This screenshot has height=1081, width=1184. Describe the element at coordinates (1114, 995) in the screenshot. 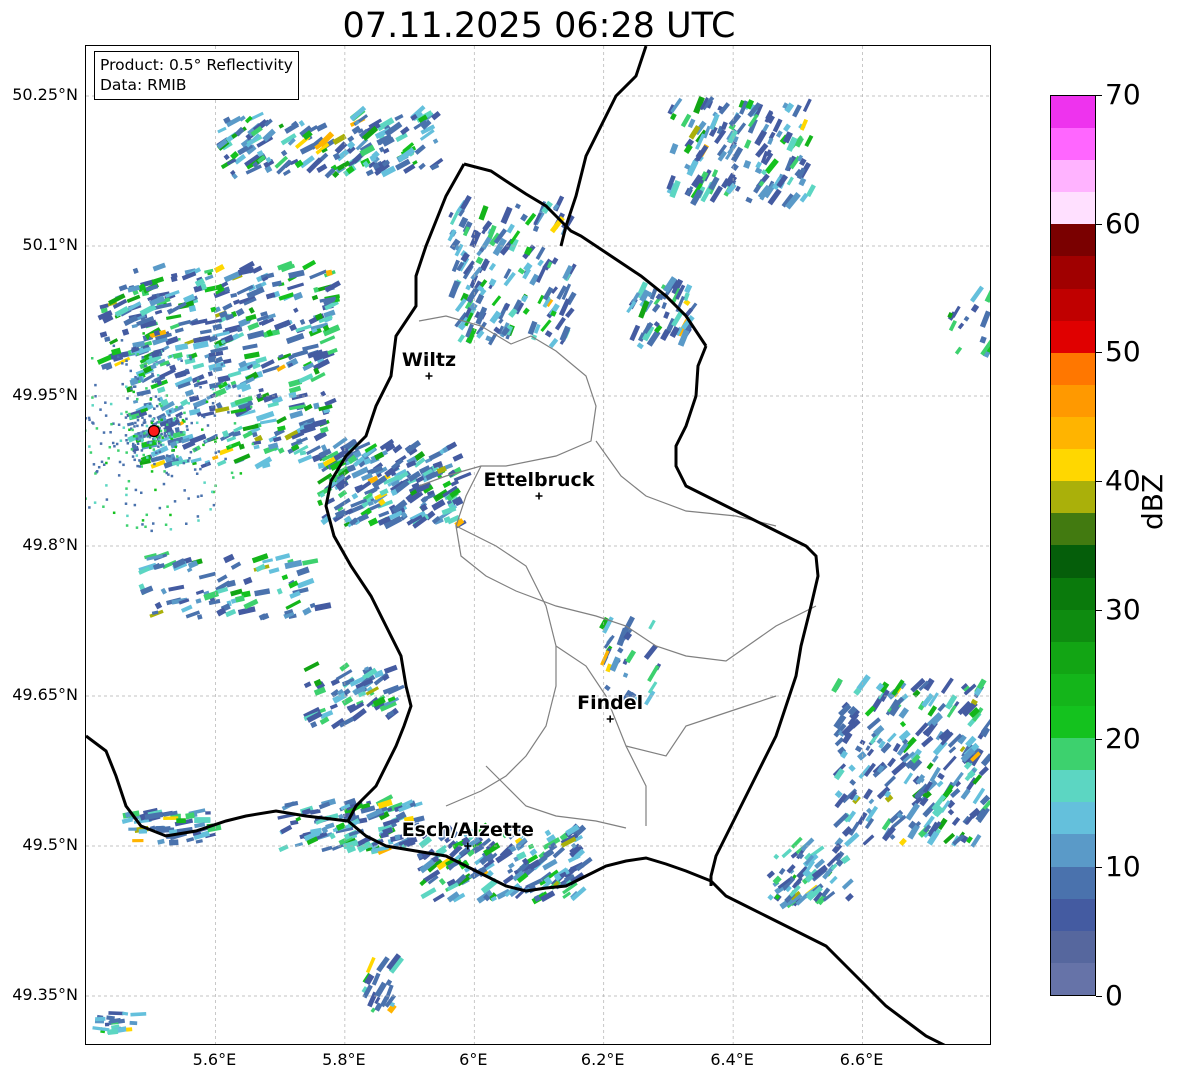

I see `colorbar-tick-label: 0` at that location.